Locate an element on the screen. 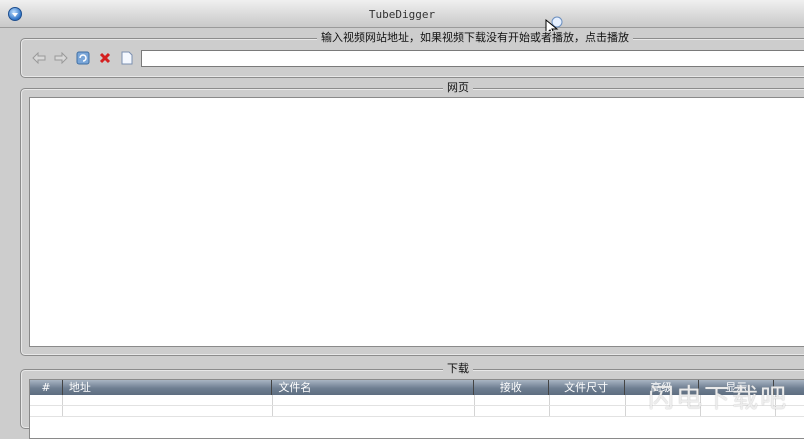 This screenshot has width=804, height=439. column-header-filename: 文件名 is located at coordinates (373, 387).